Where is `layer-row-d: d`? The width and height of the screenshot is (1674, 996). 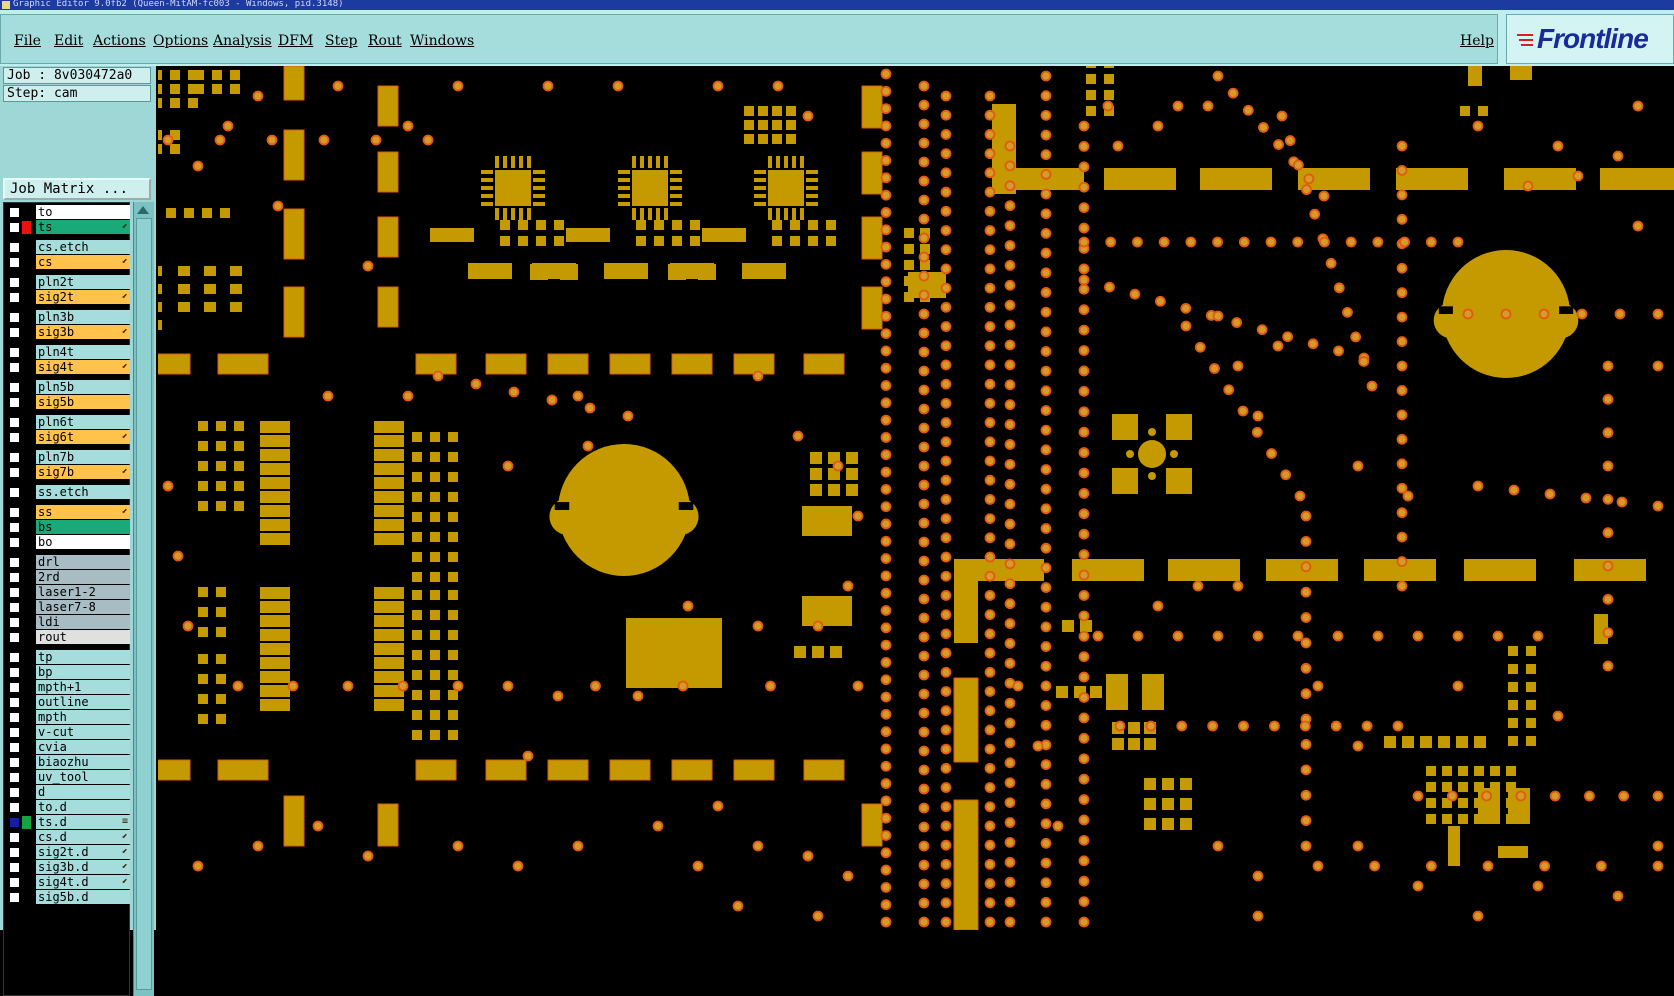
layer-row-d: d is located at coordinates (68, 792).